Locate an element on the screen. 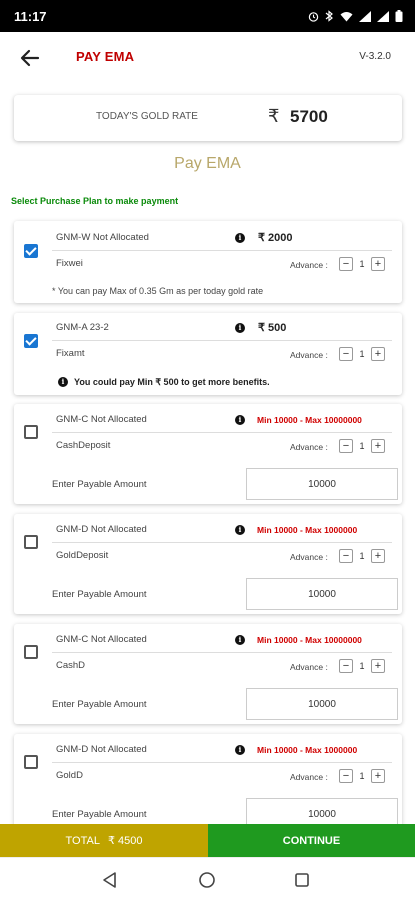 This screenshot has width=415, height=900. system-nav-bar is located at coordinates (207, 878).